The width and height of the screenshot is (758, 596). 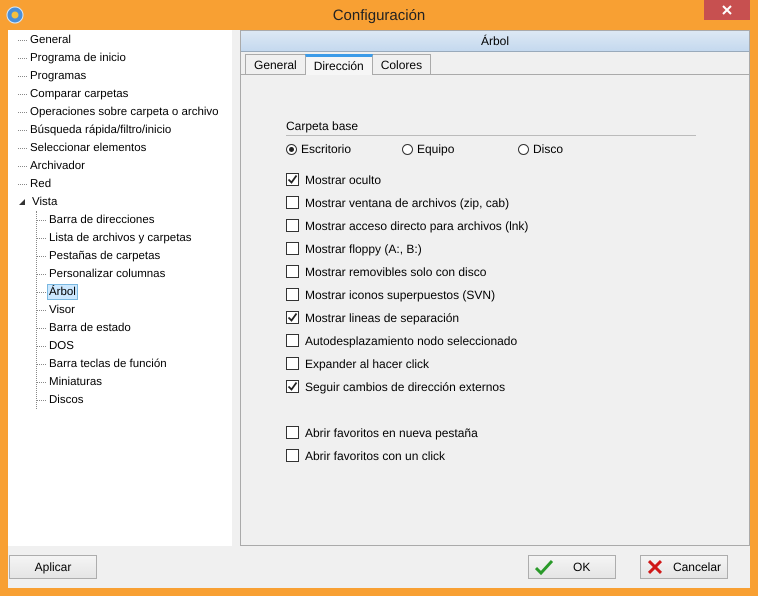 What do you see at coordinates (62, 310) in the screenshot?
I see `tree-item: Visor` at bounding box center [62, 310].